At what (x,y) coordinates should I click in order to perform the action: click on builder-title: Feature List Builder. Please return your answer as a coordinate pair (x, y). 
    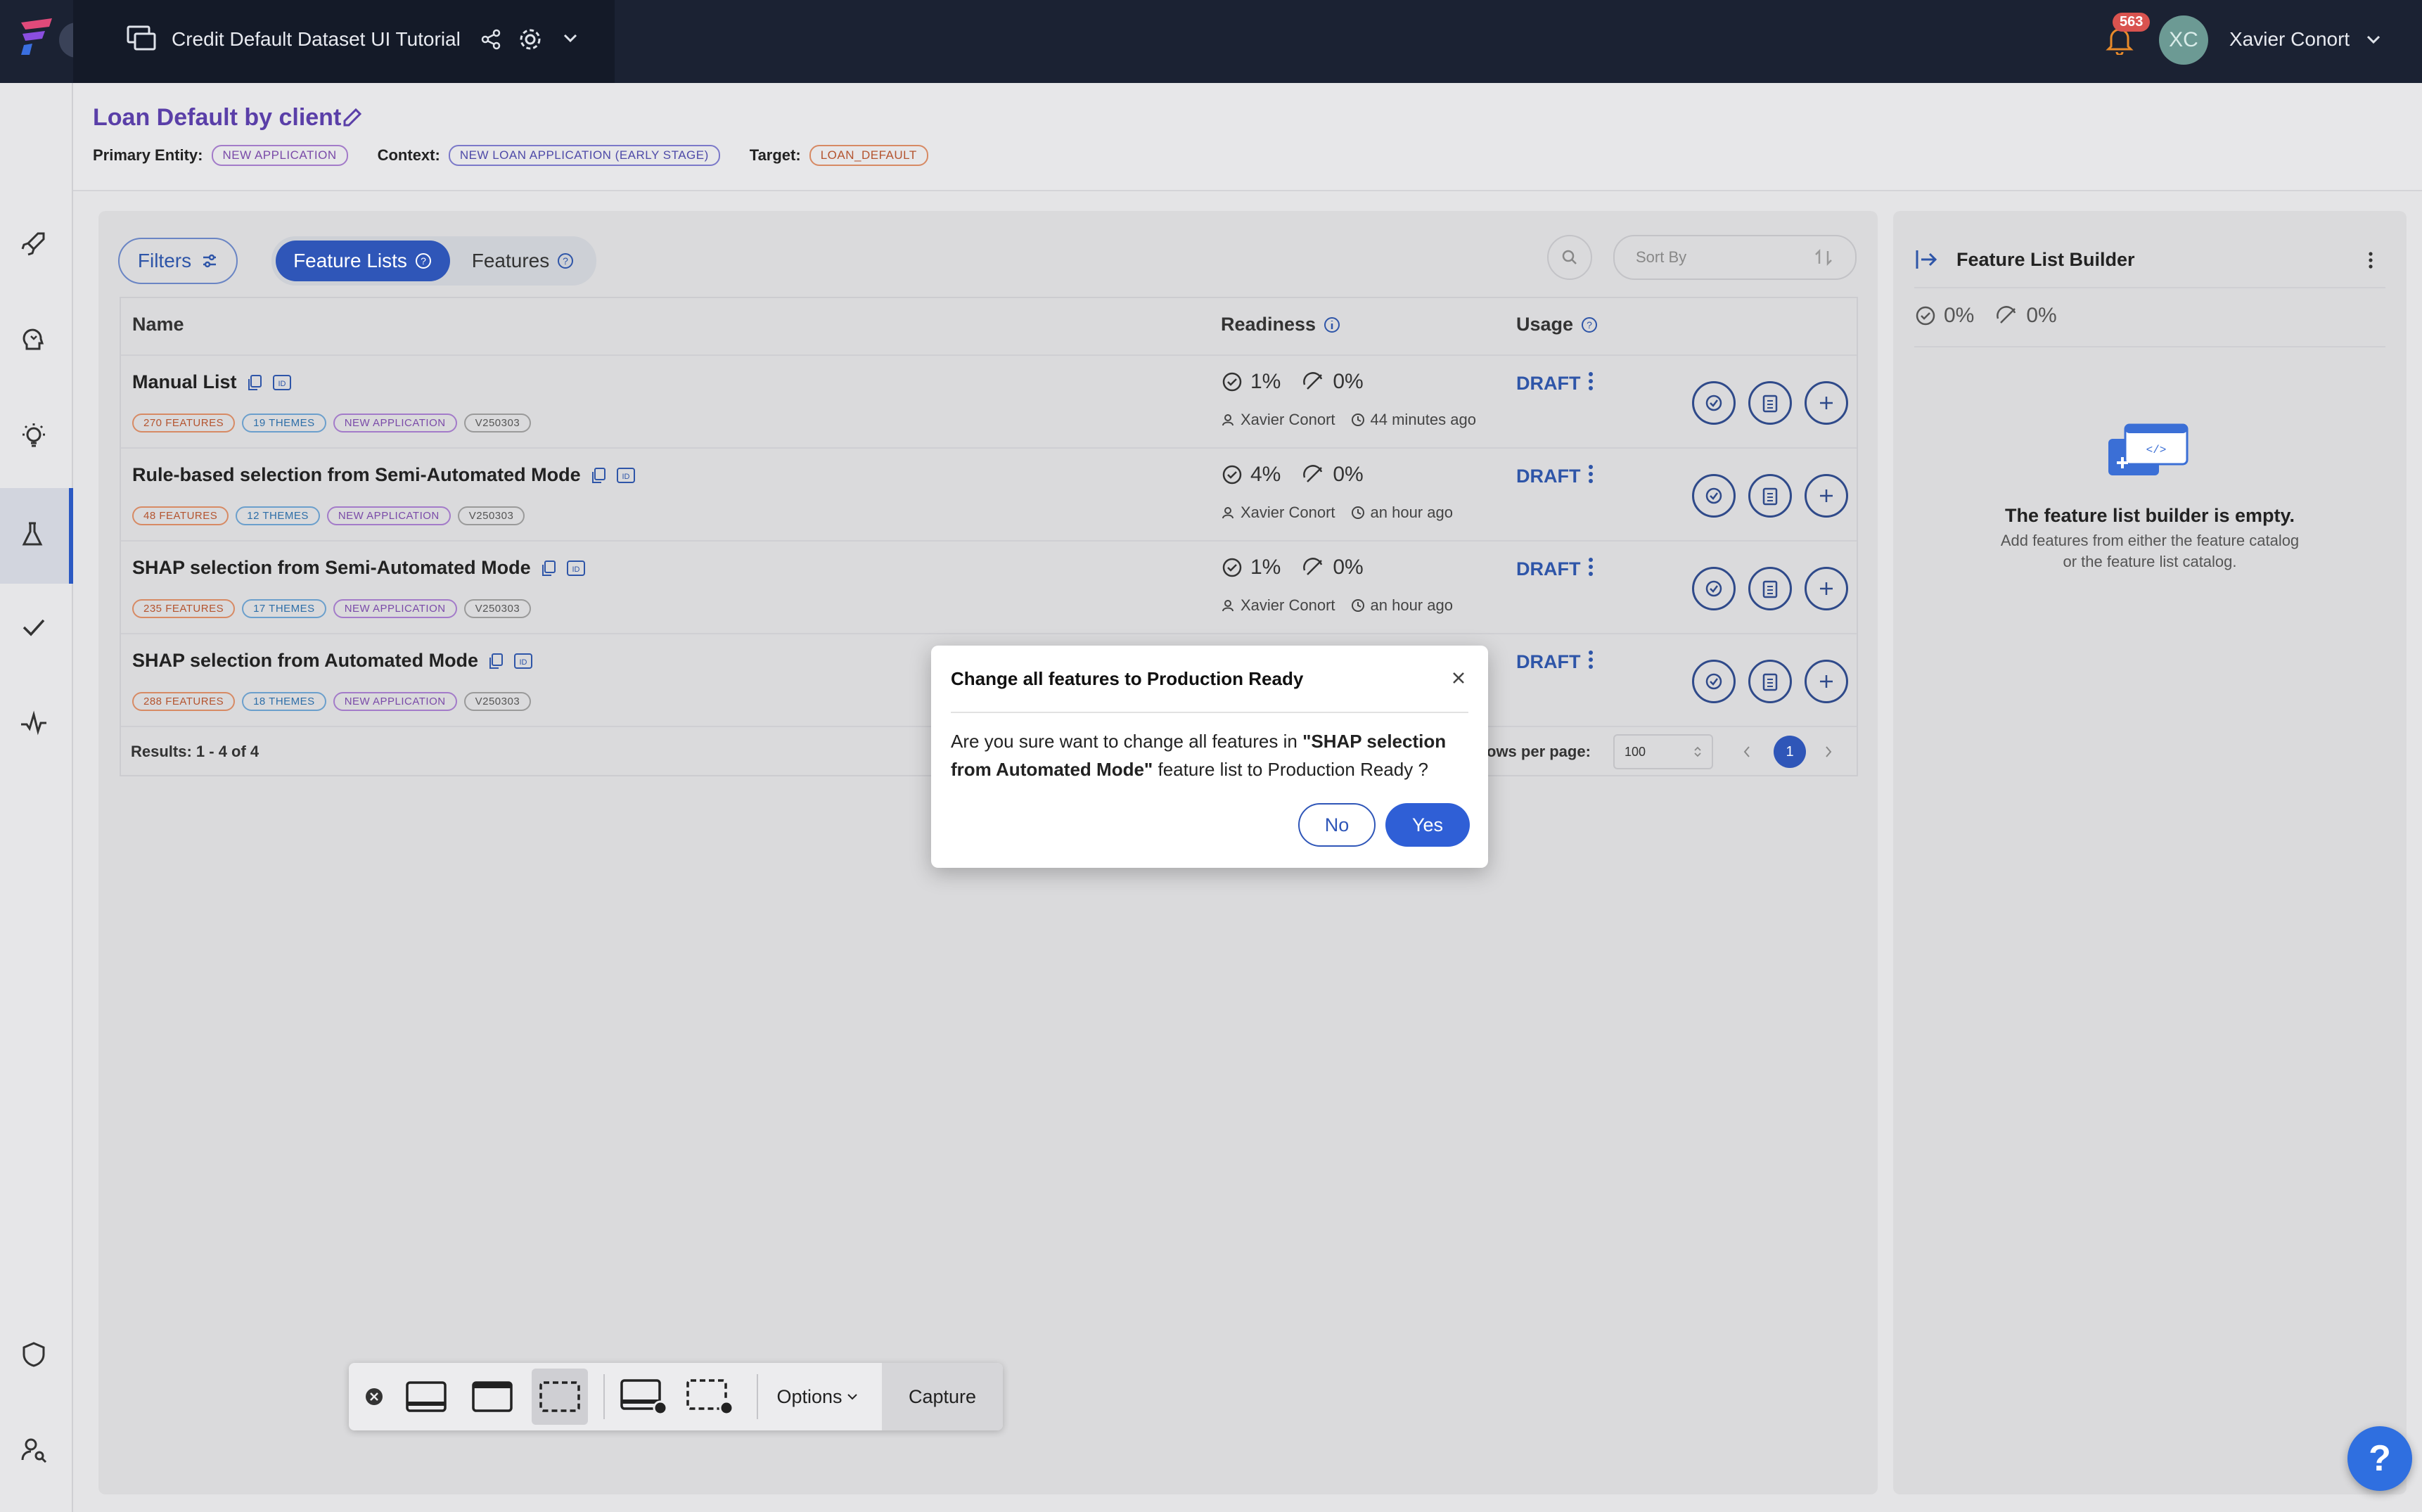
    Looking at the image, I should click on (2046, 259).